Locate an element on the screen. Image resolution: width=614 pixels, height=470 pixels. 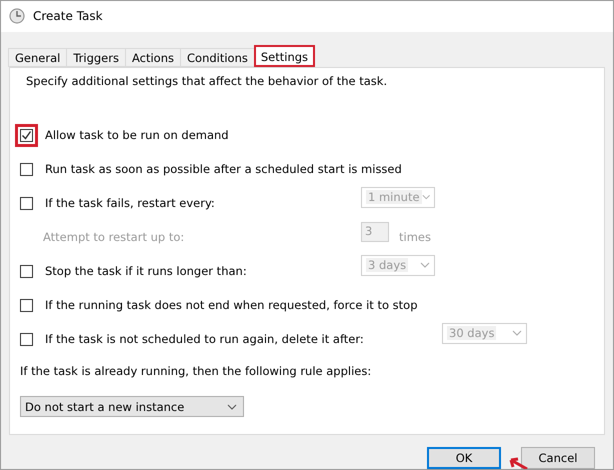
tab: Triggers is located at coordinates (96, 58).